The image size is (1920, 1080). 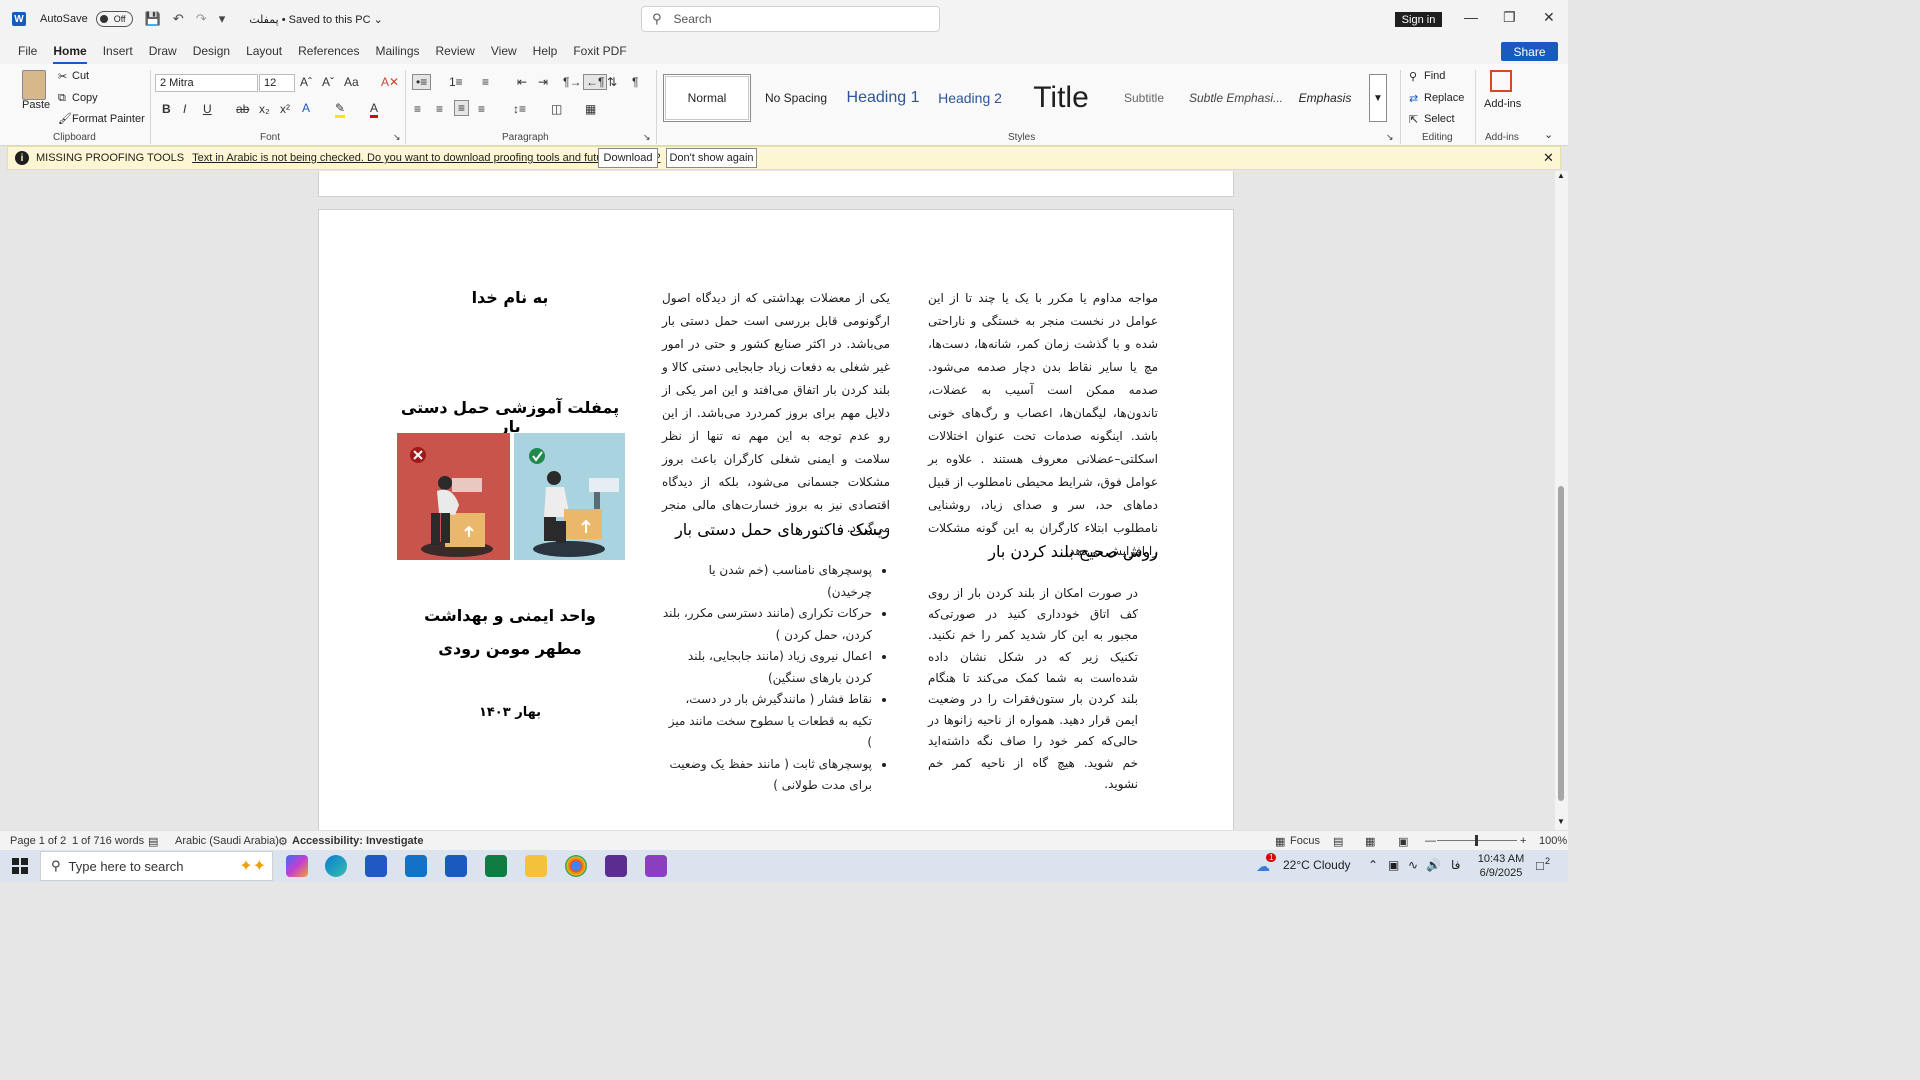 I want to click on proofing-icon: ▤, so click(x=153, y=841).